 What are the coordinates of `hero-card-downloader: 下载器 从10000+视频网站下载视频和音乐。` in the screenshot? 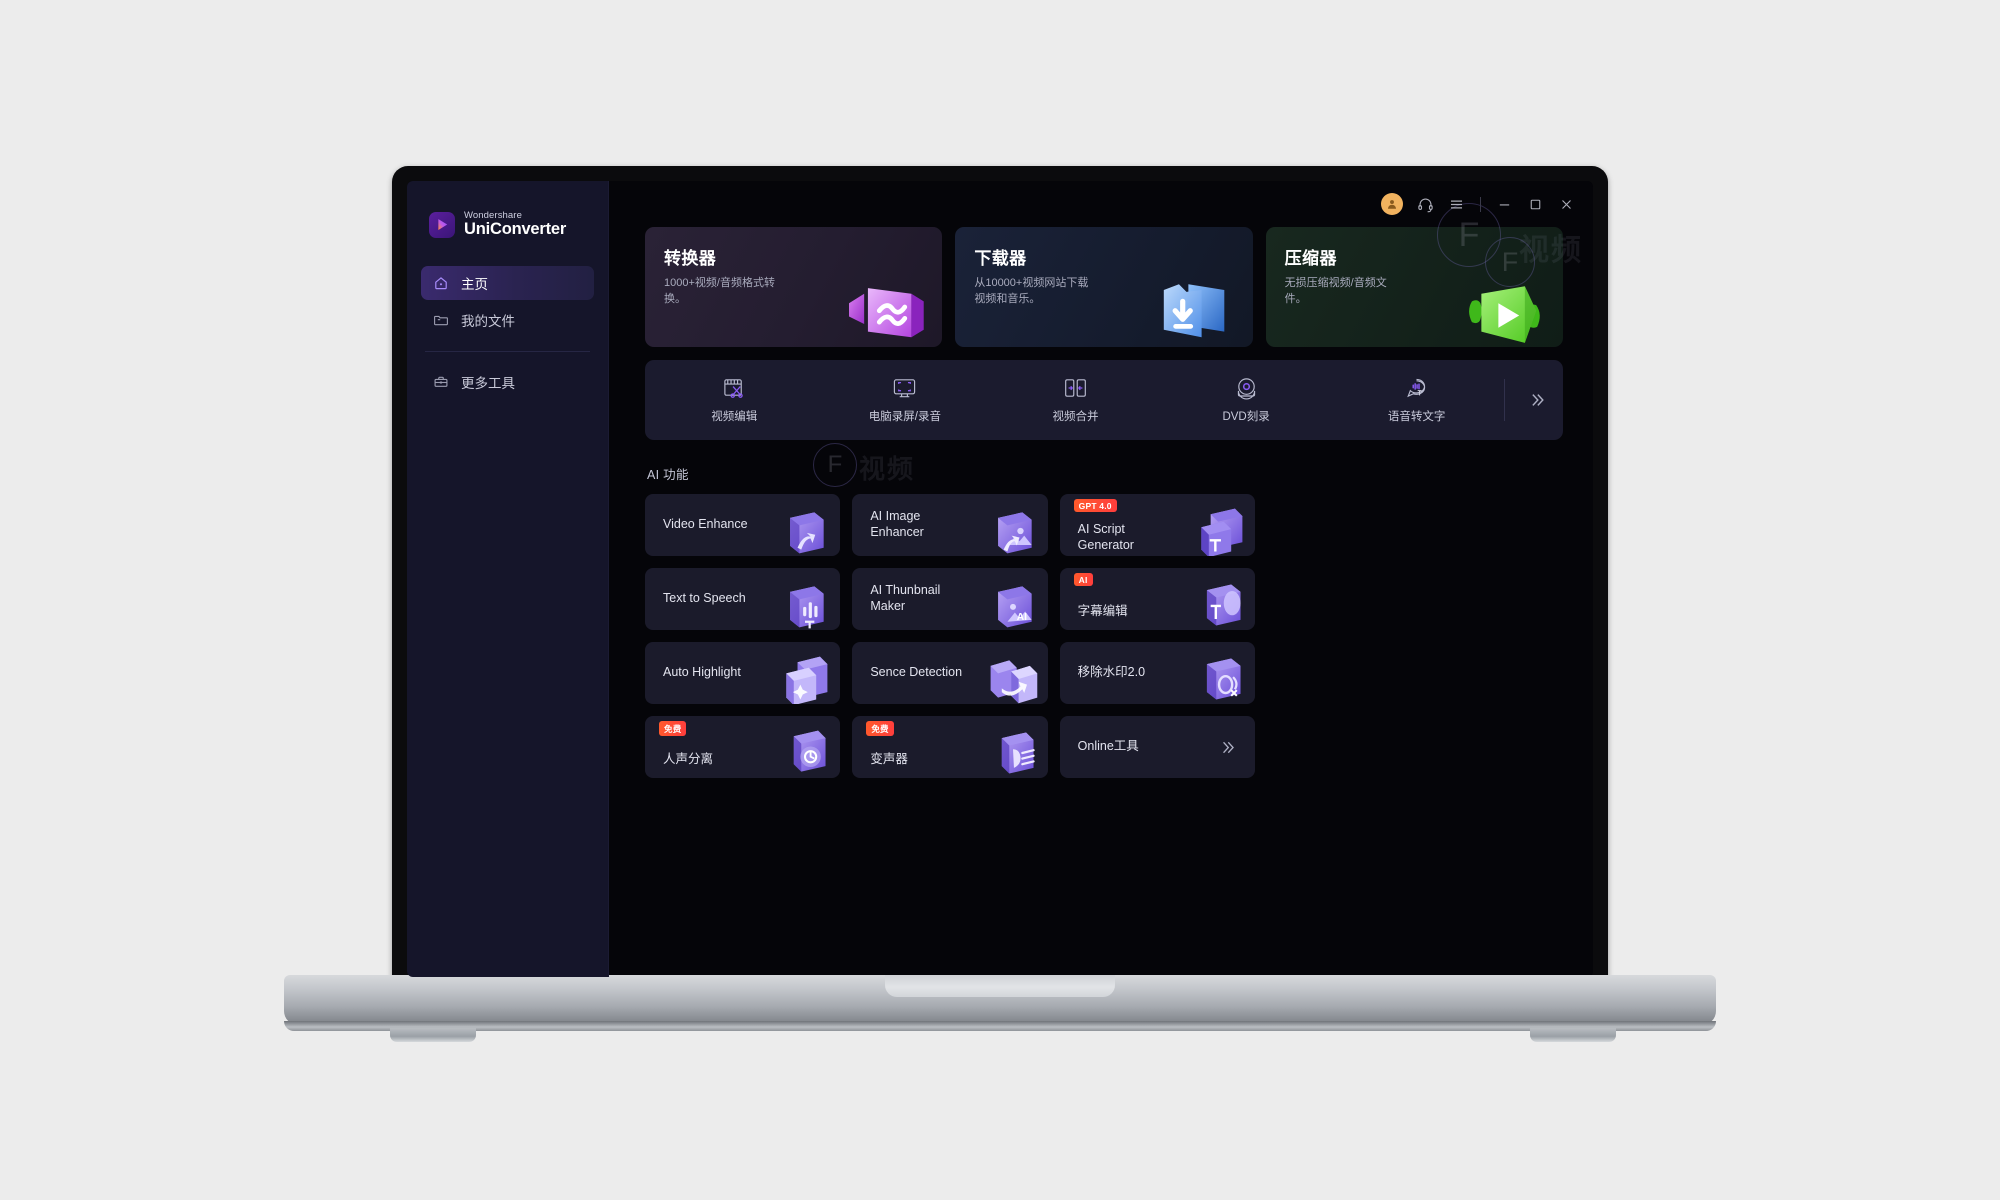 It's located at (1104, 287).